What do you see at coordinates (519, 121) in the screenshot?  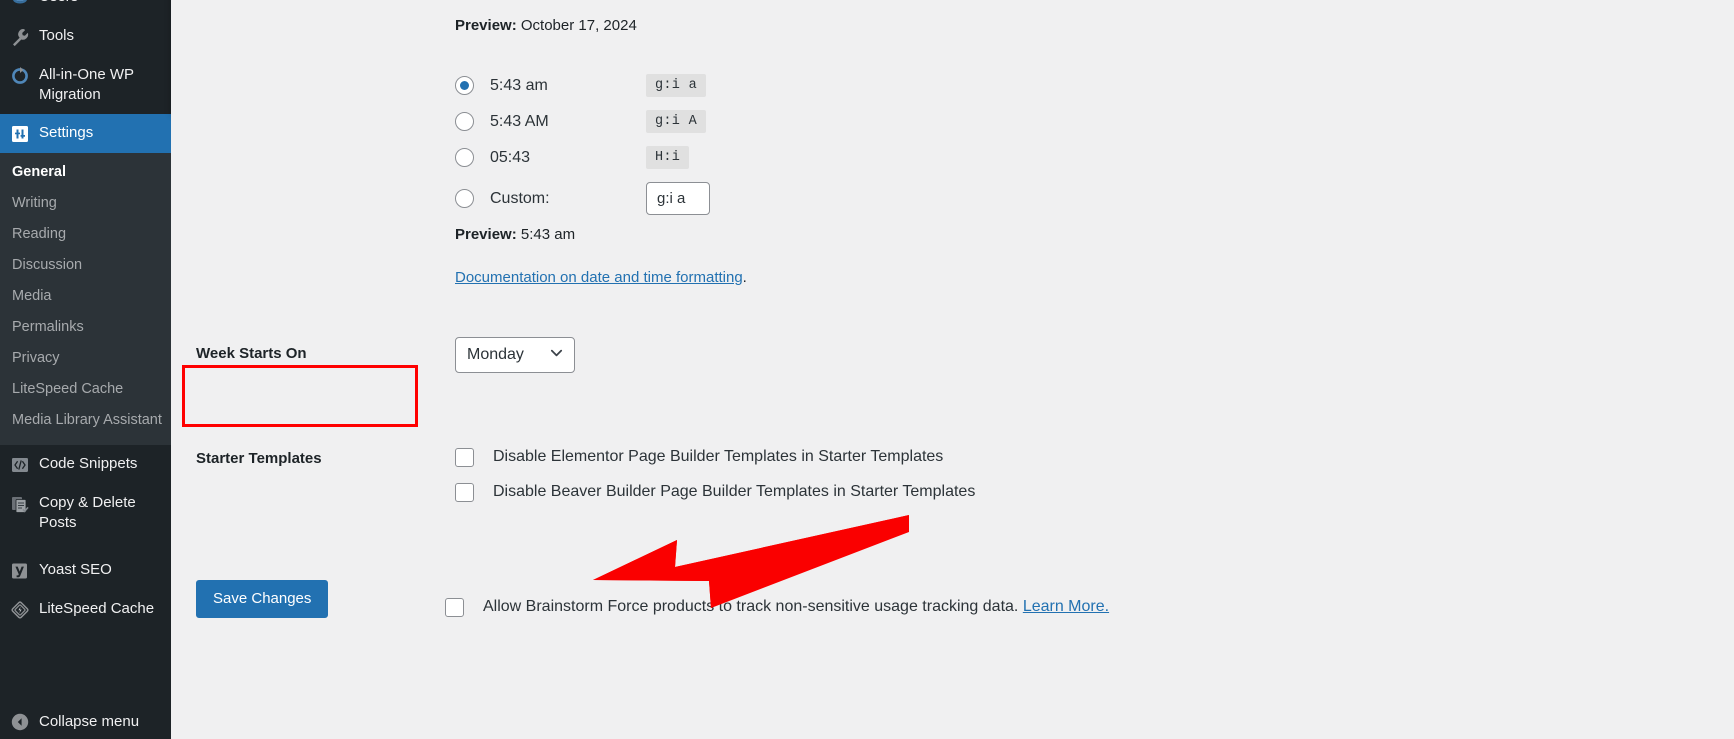 I see `radio-label-1: 5:43 AM` at bounding box center [519, 121].